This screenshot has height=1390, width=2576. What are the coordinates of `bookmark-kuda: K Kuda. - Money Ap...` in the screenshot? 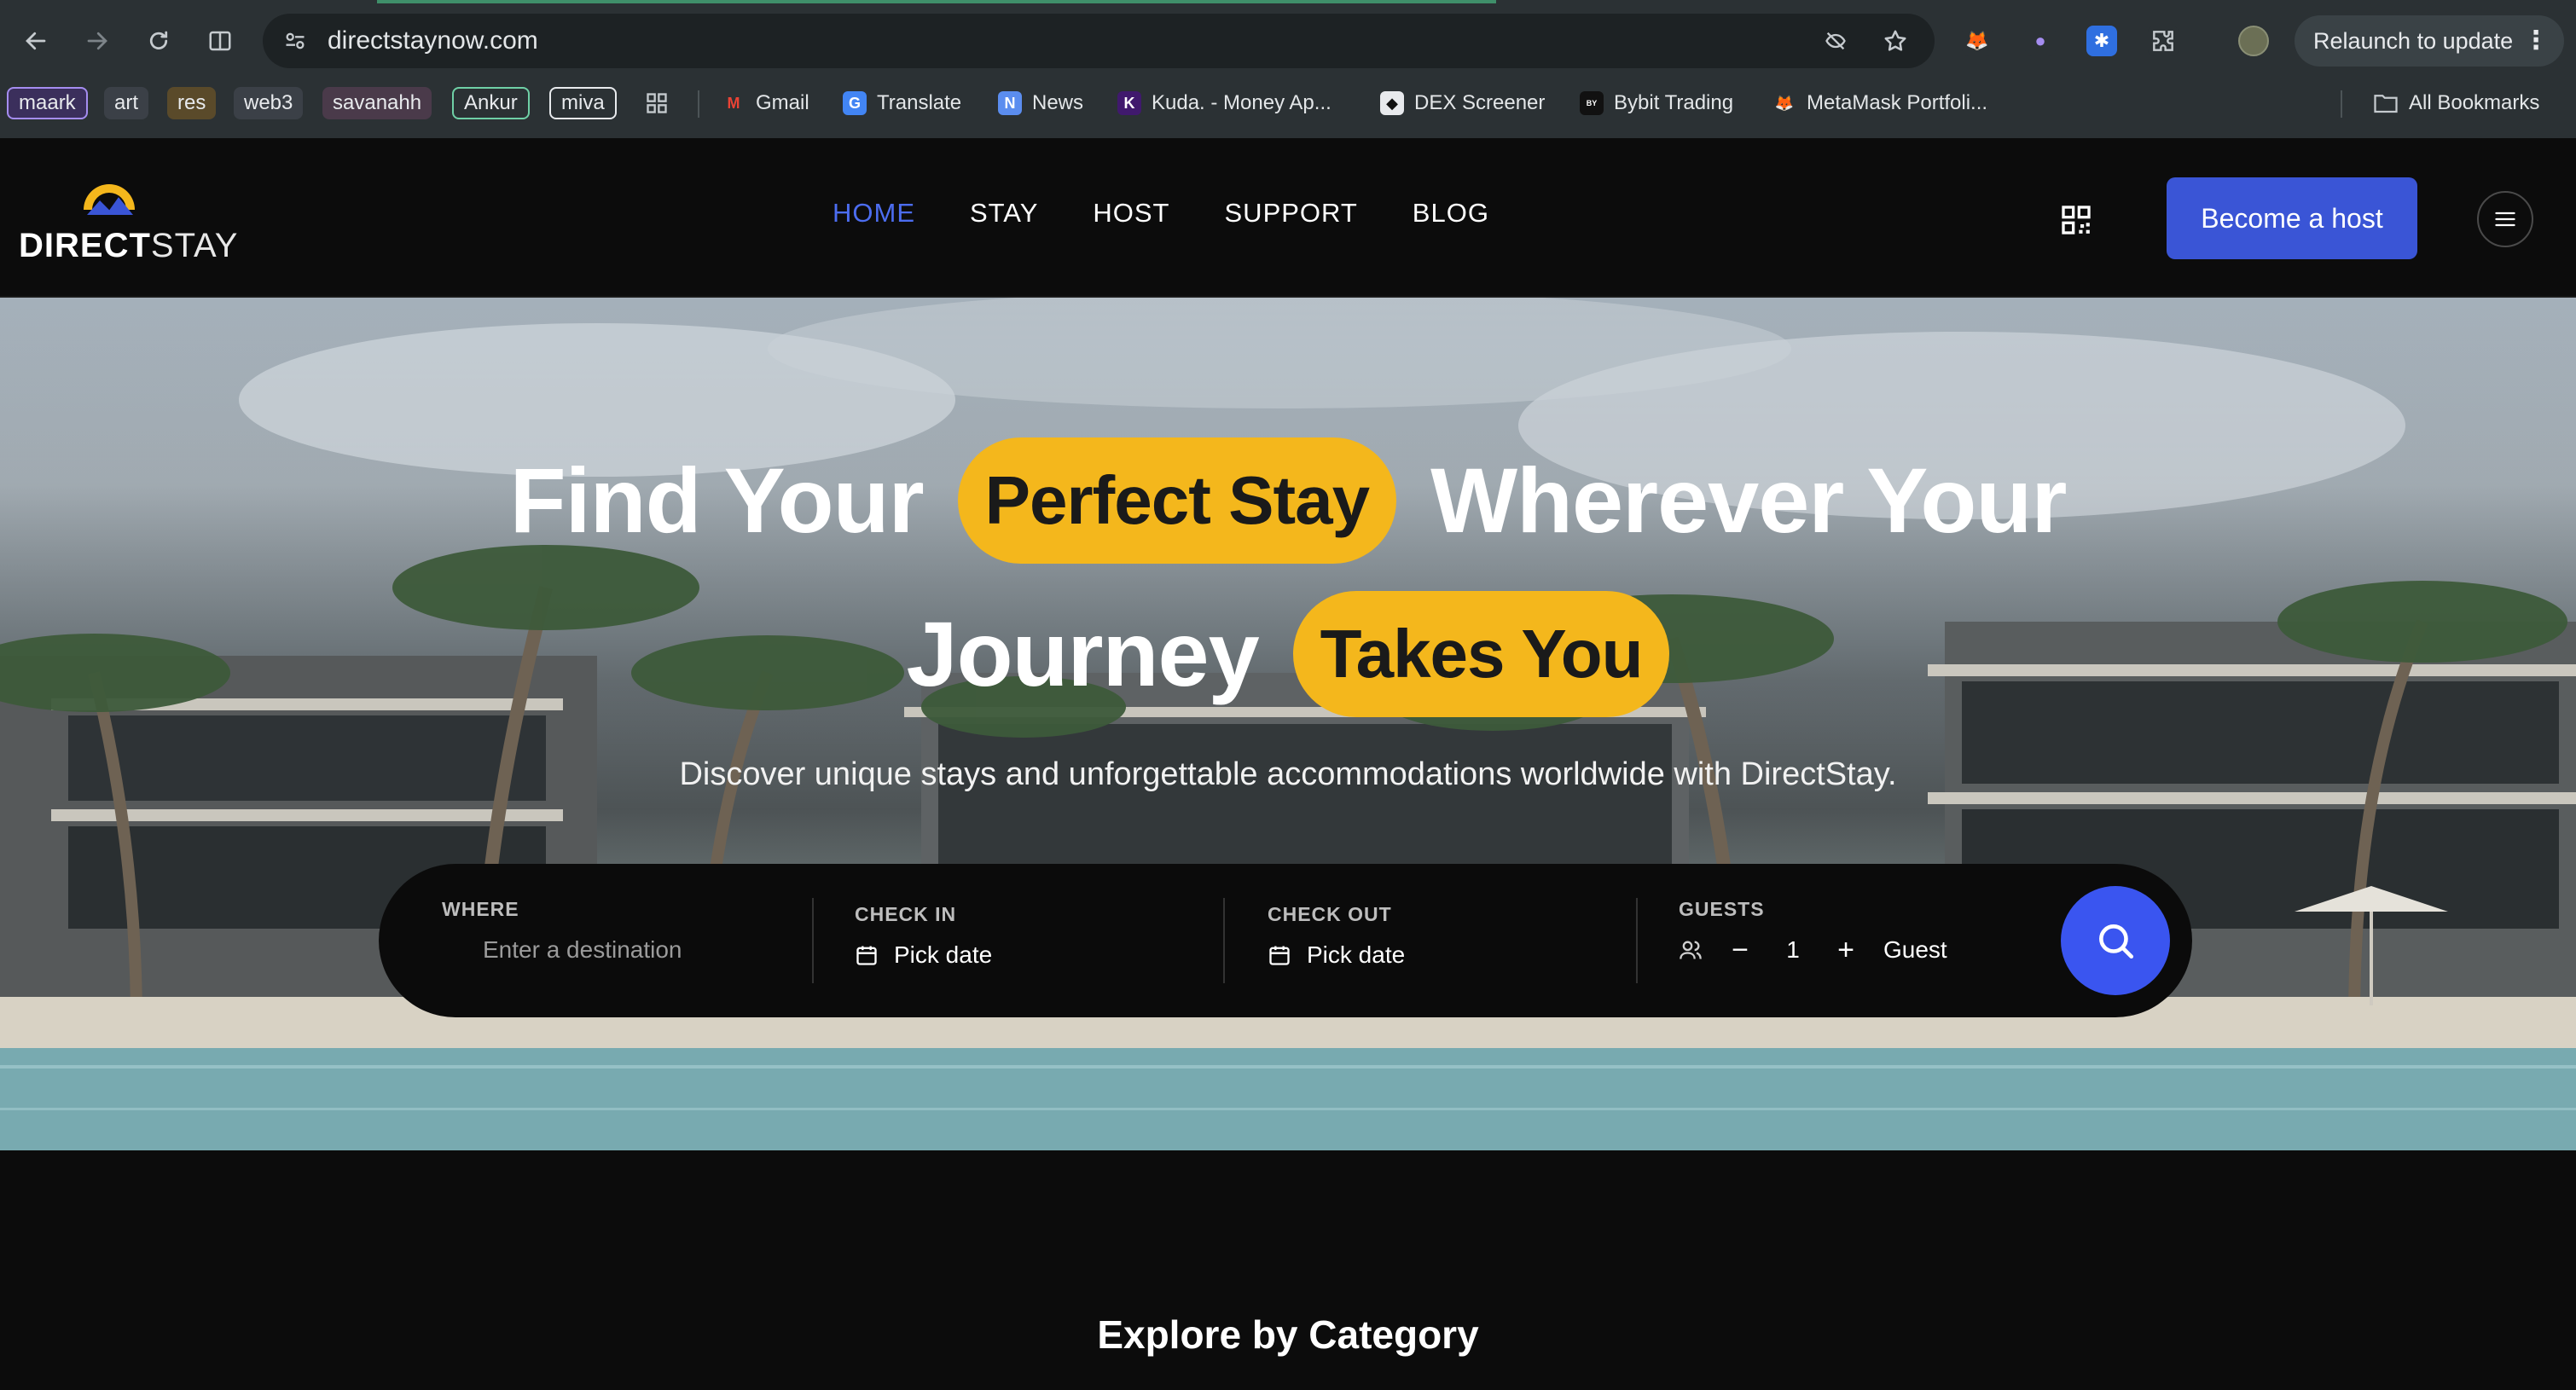 It's located at (1224, 103).